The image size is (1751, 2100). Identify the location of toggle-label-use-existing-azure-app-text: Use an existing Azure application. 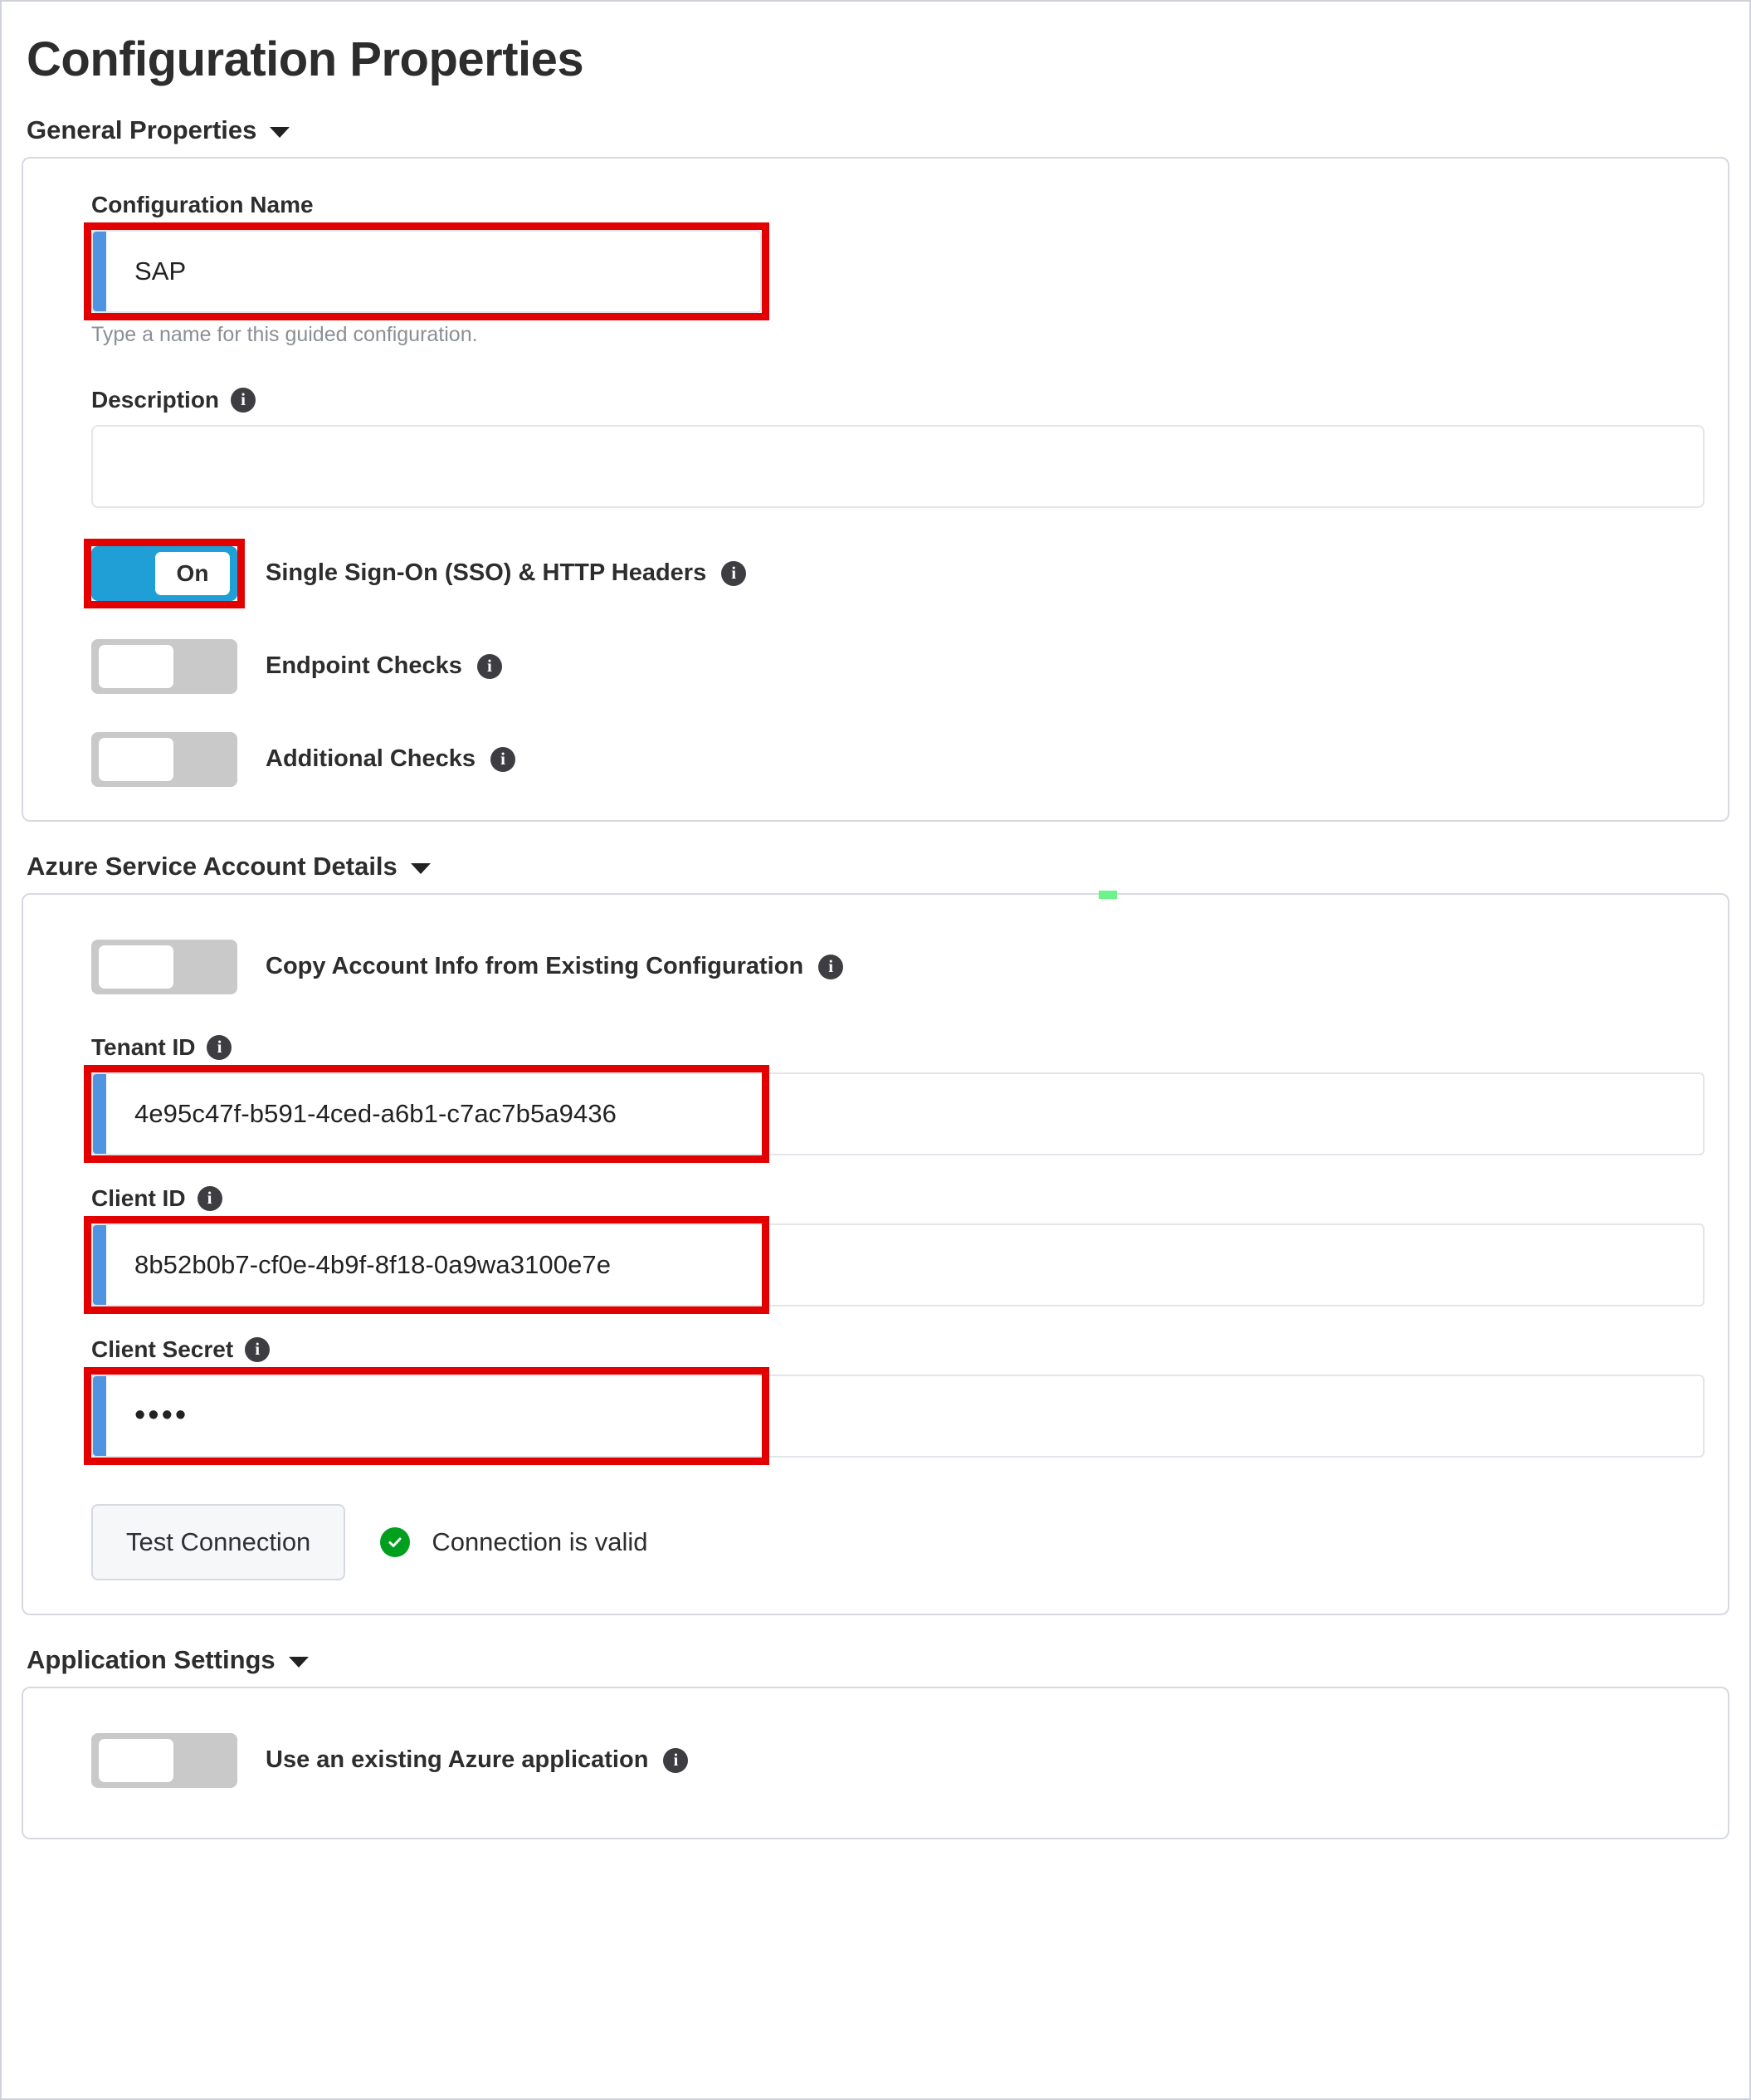
(457, 1760).